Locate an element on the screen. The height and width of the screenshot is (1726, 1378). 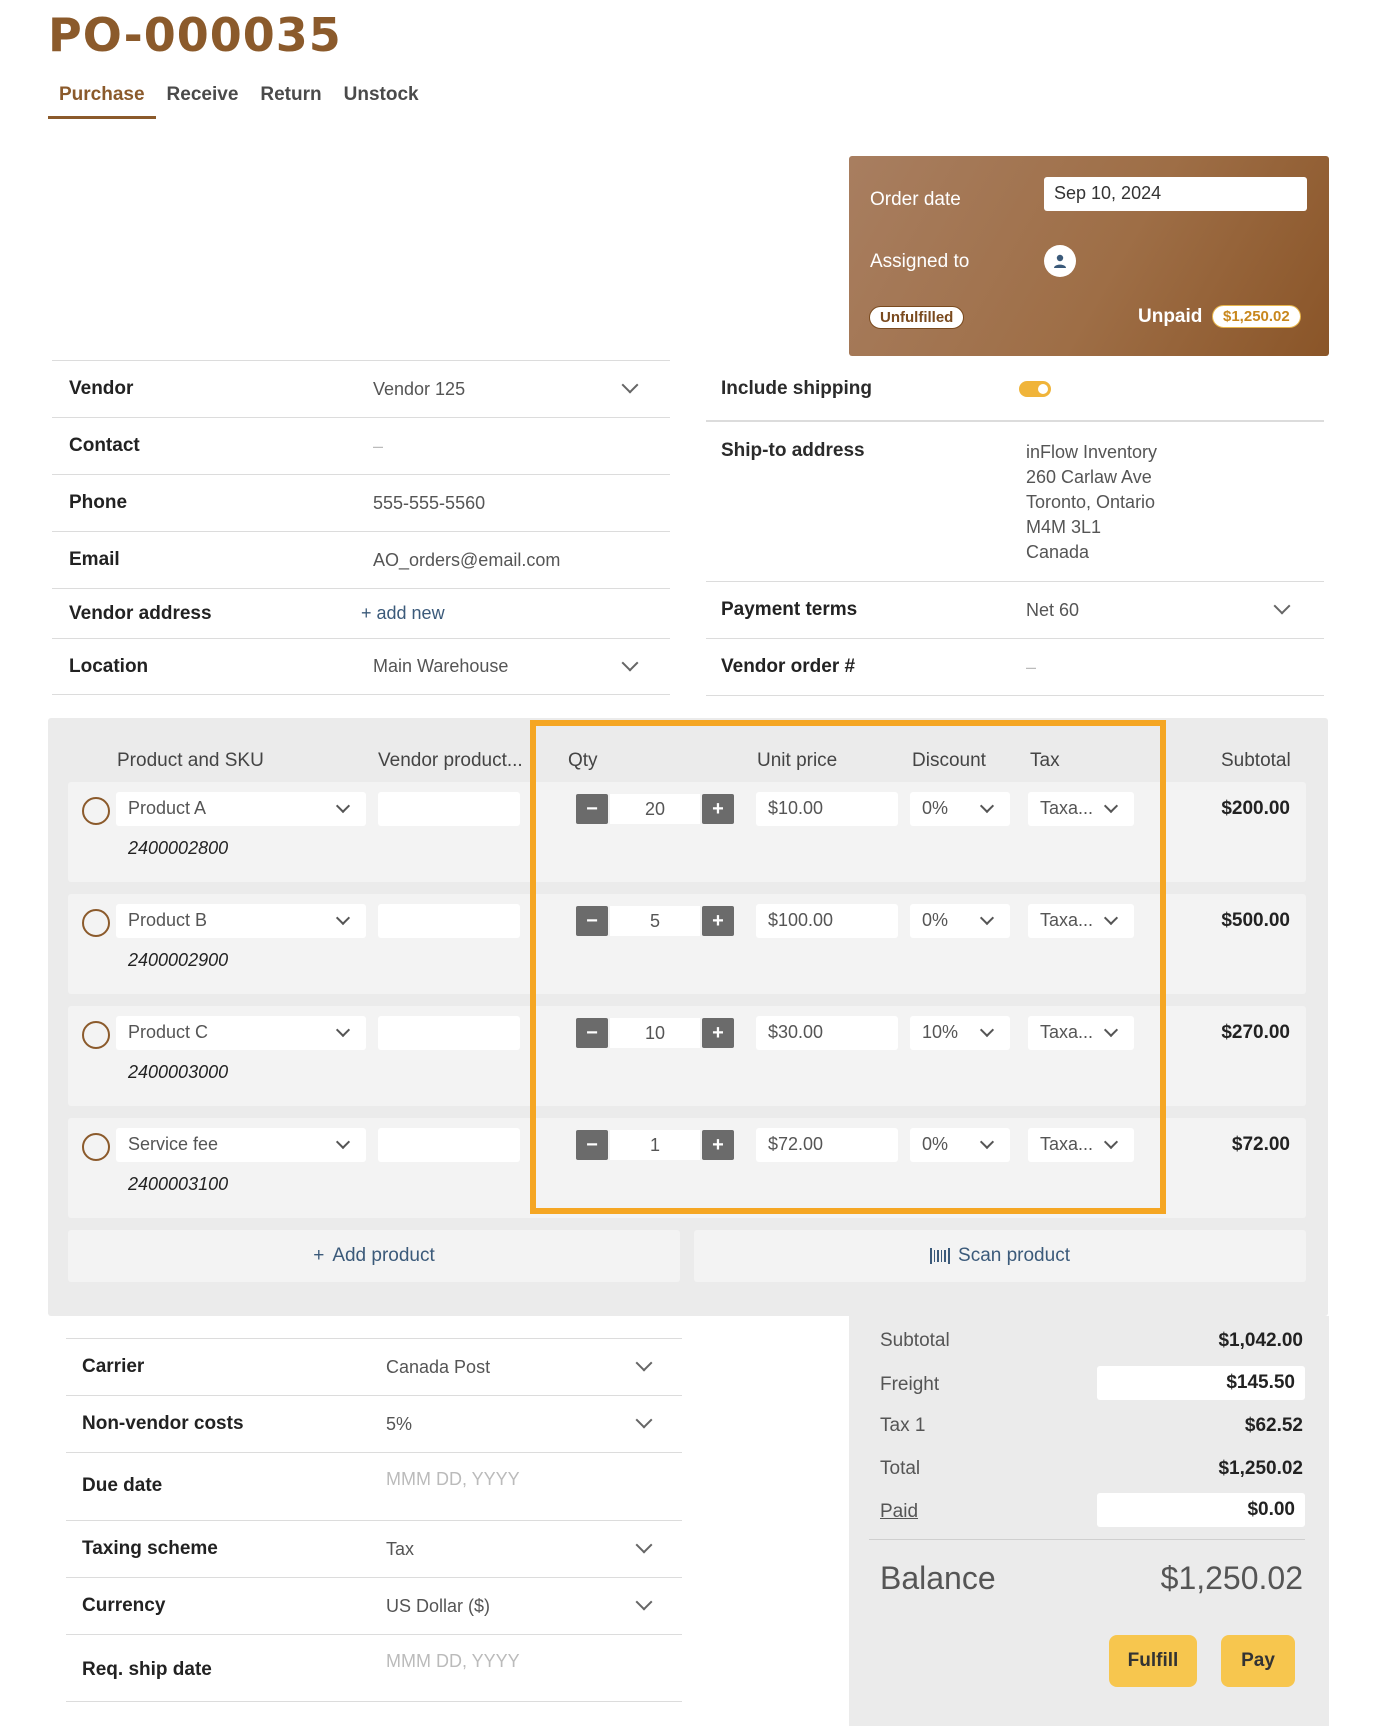
vendor-address-label: Vendor address is located at coordinates (140, 613).